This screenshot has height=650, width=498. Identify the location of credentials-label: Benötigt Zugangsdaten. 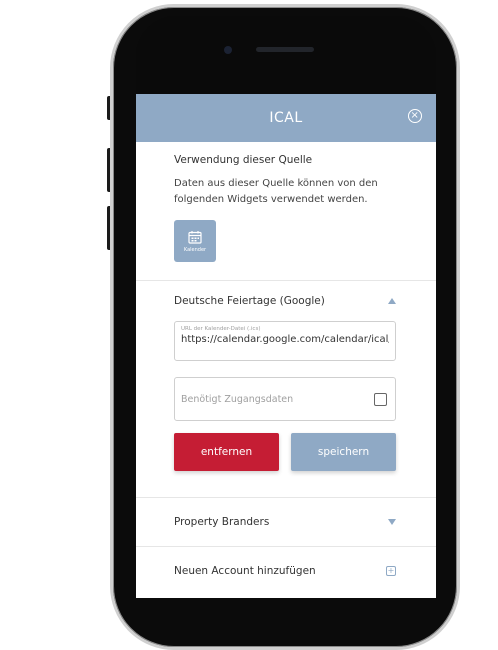
(237, 399).